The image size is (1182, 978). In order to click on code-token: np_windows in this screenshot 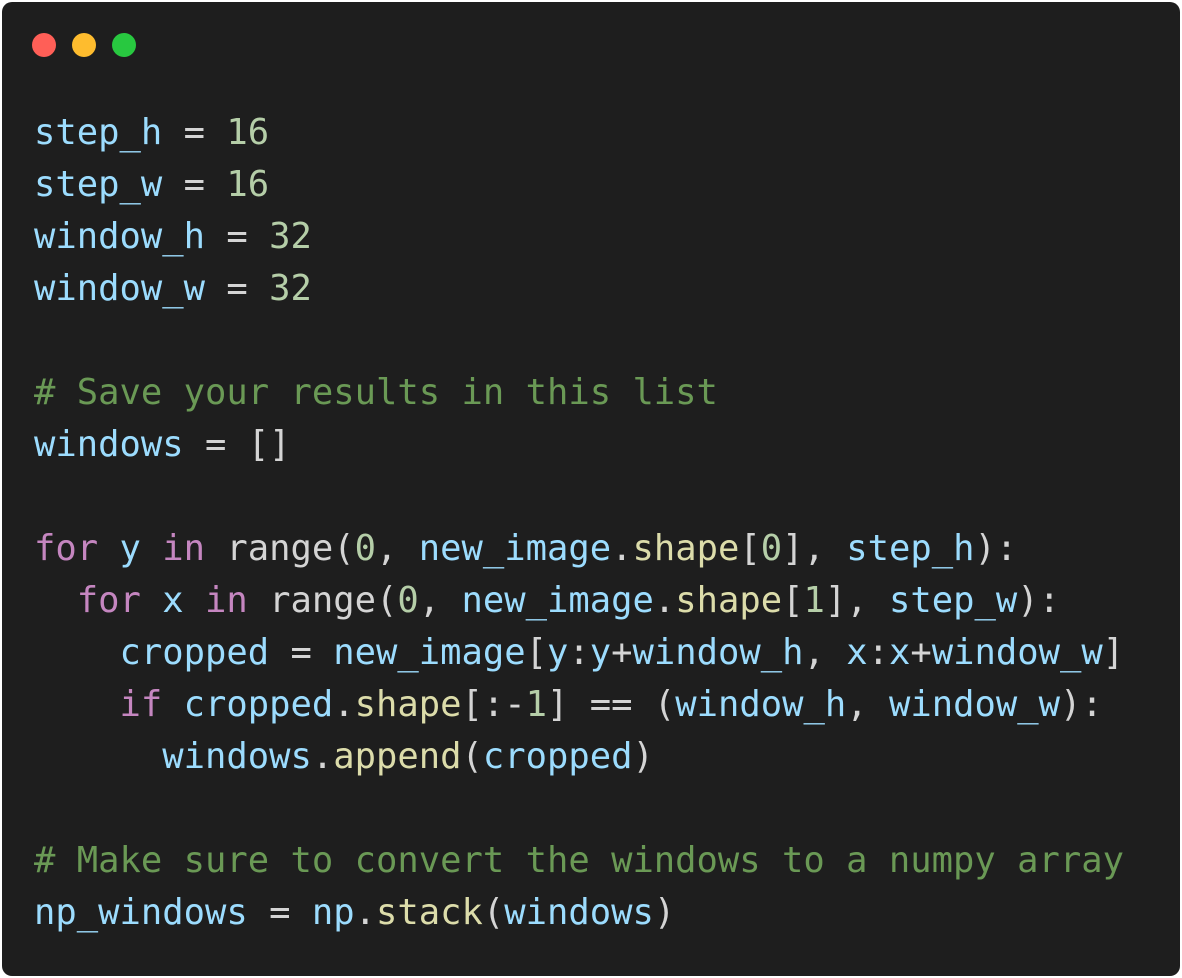, I will do `click(141, 912)`.